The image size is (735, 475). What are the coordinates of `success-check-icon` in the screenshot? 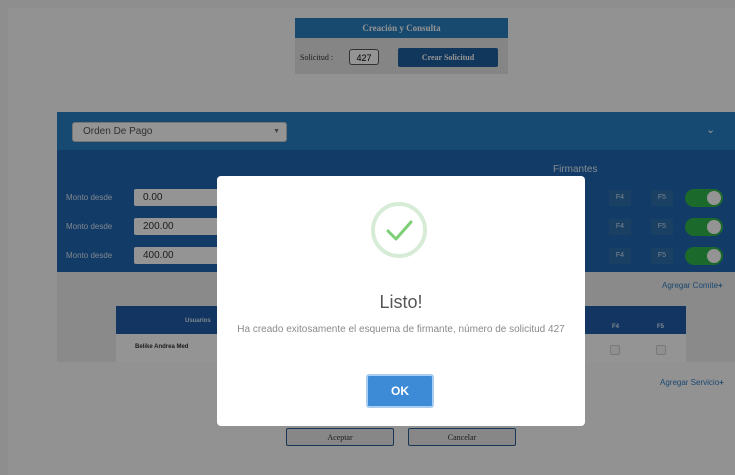 It's located at (399, 230).